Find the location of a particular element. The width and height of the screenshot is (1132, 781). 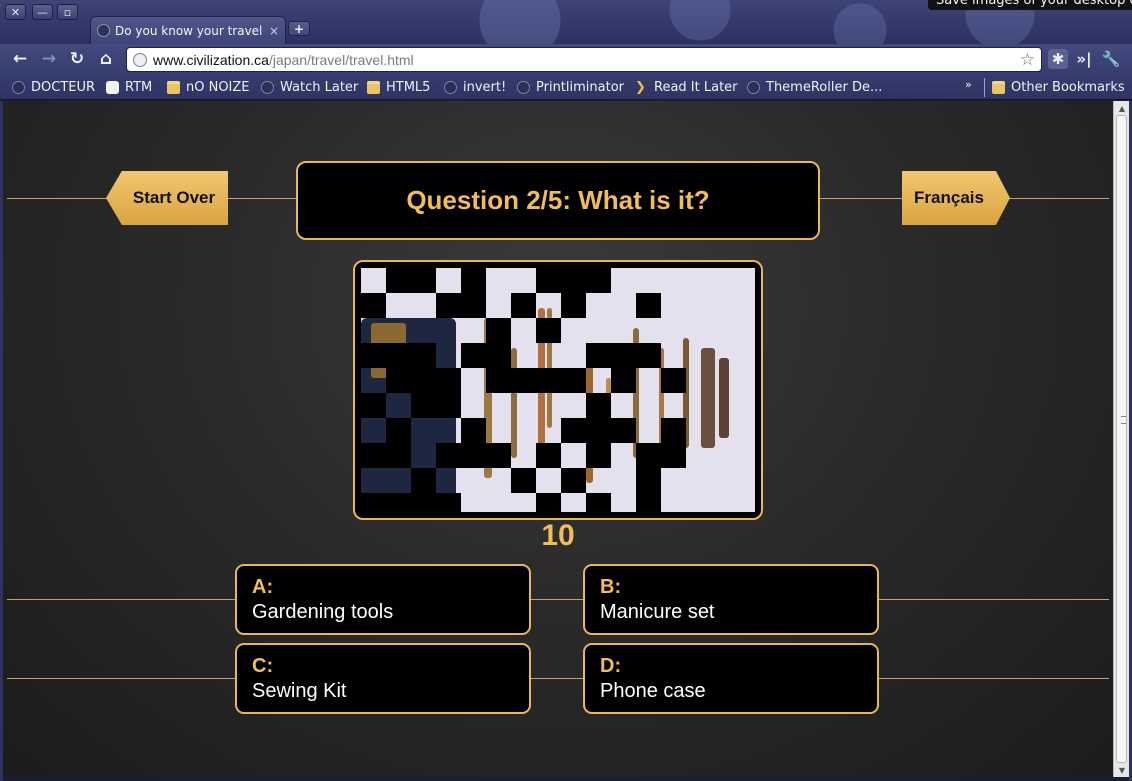

tab-title: Do you know your travel g is located at coordinates (189, 30).